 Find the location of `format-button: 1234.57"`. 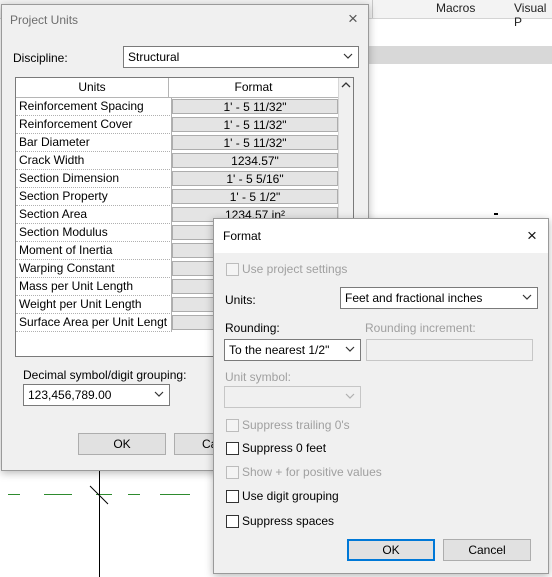

format-button: 1234.57" is located at coordinates (255, 160).